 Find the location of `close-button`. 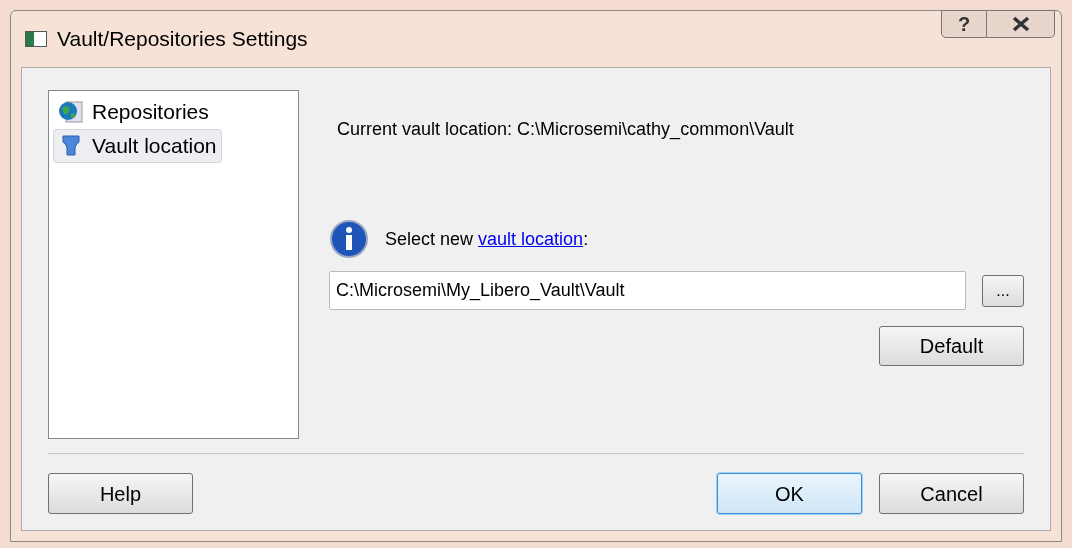

close-button is located at coordinates (1021, 24).